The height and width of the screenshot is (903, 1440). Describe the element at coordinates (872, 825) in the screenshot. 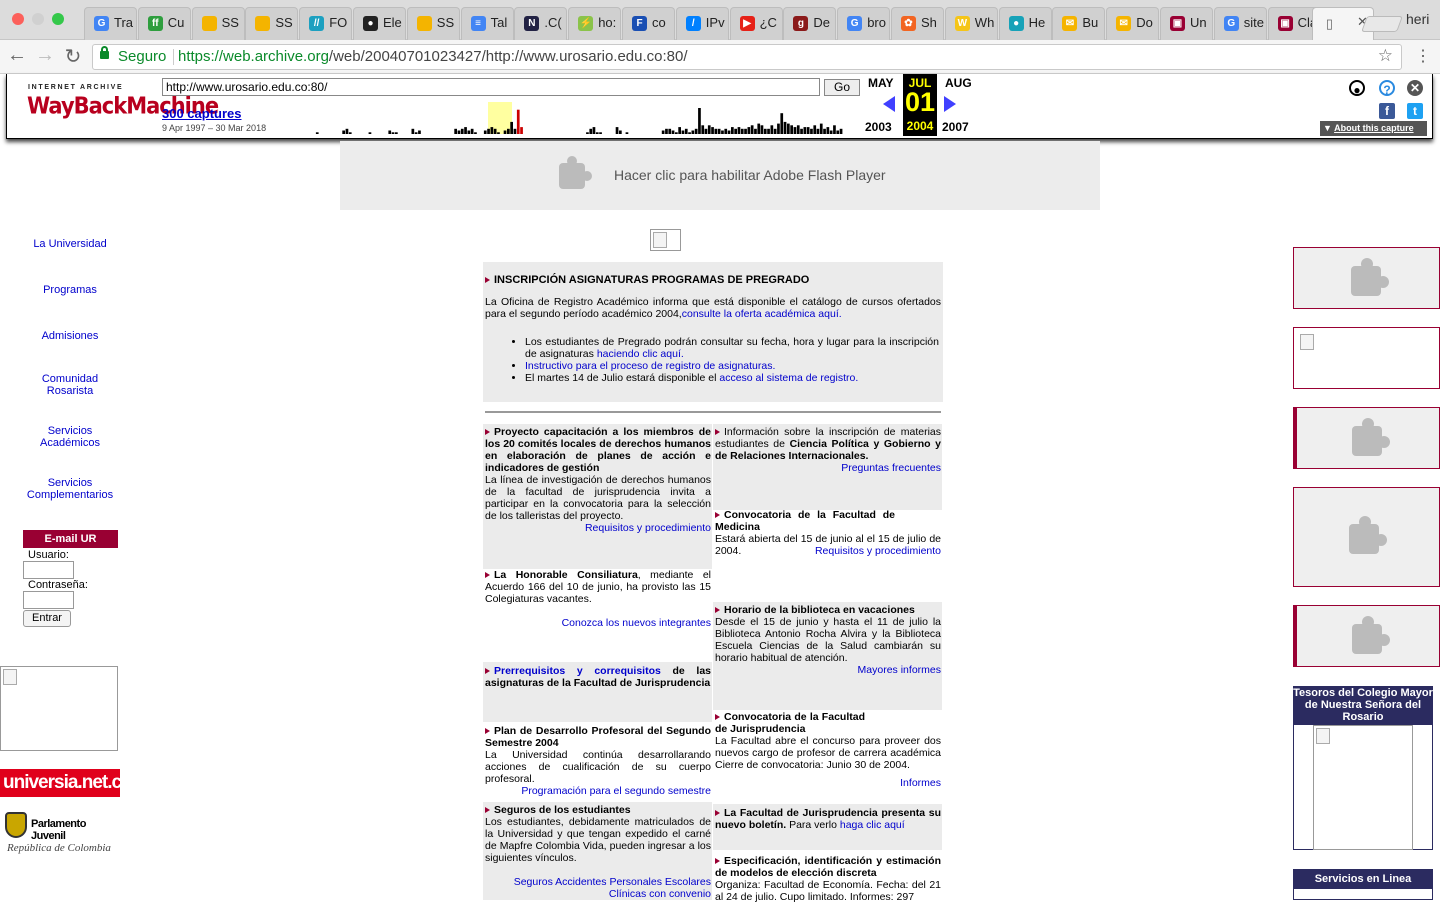

I see `boletin-link: haga clic aquí` at that location.